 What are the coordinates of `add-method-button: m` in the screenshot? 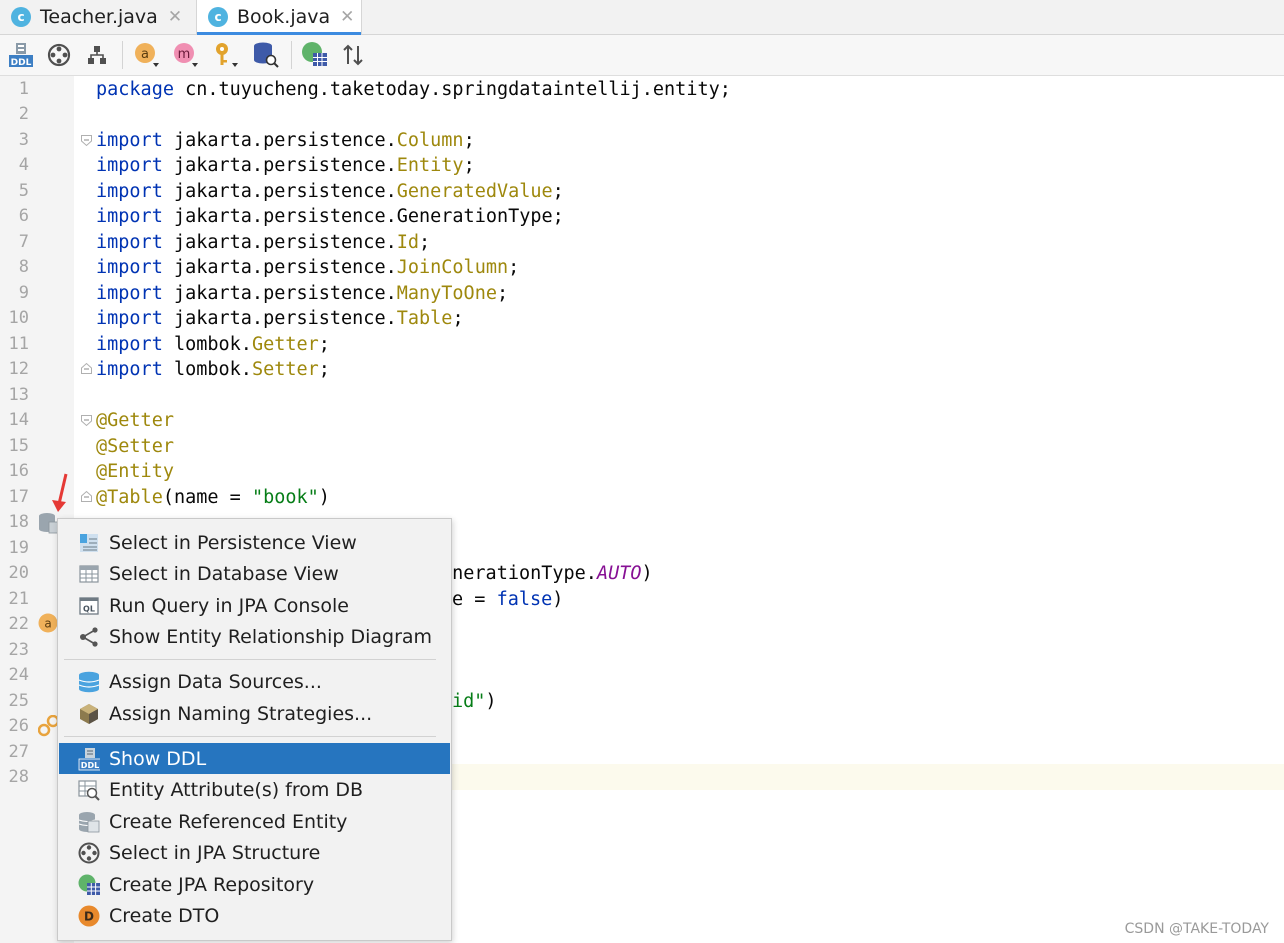 It's located at (186, 55).